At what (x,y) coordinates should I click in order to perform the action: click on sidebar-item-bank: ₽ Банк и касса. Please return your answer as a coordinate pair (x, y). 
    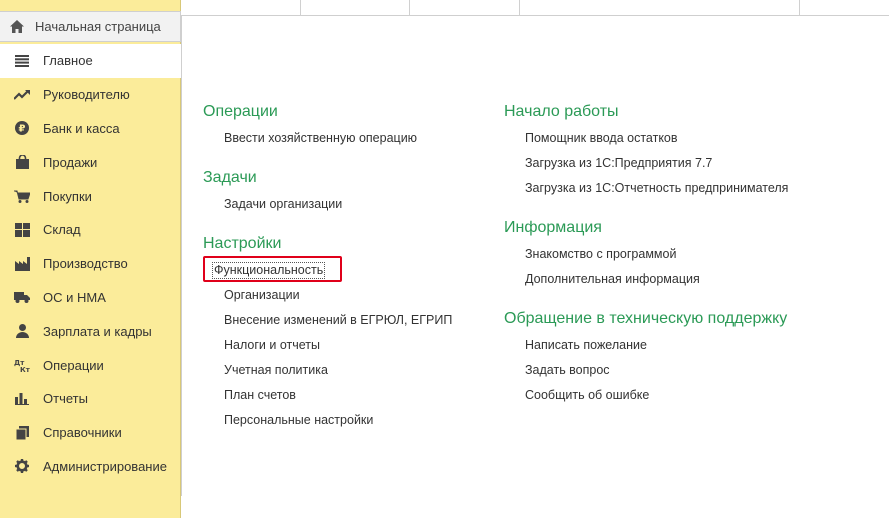
    Looking at the image, I should click on (90, 129).